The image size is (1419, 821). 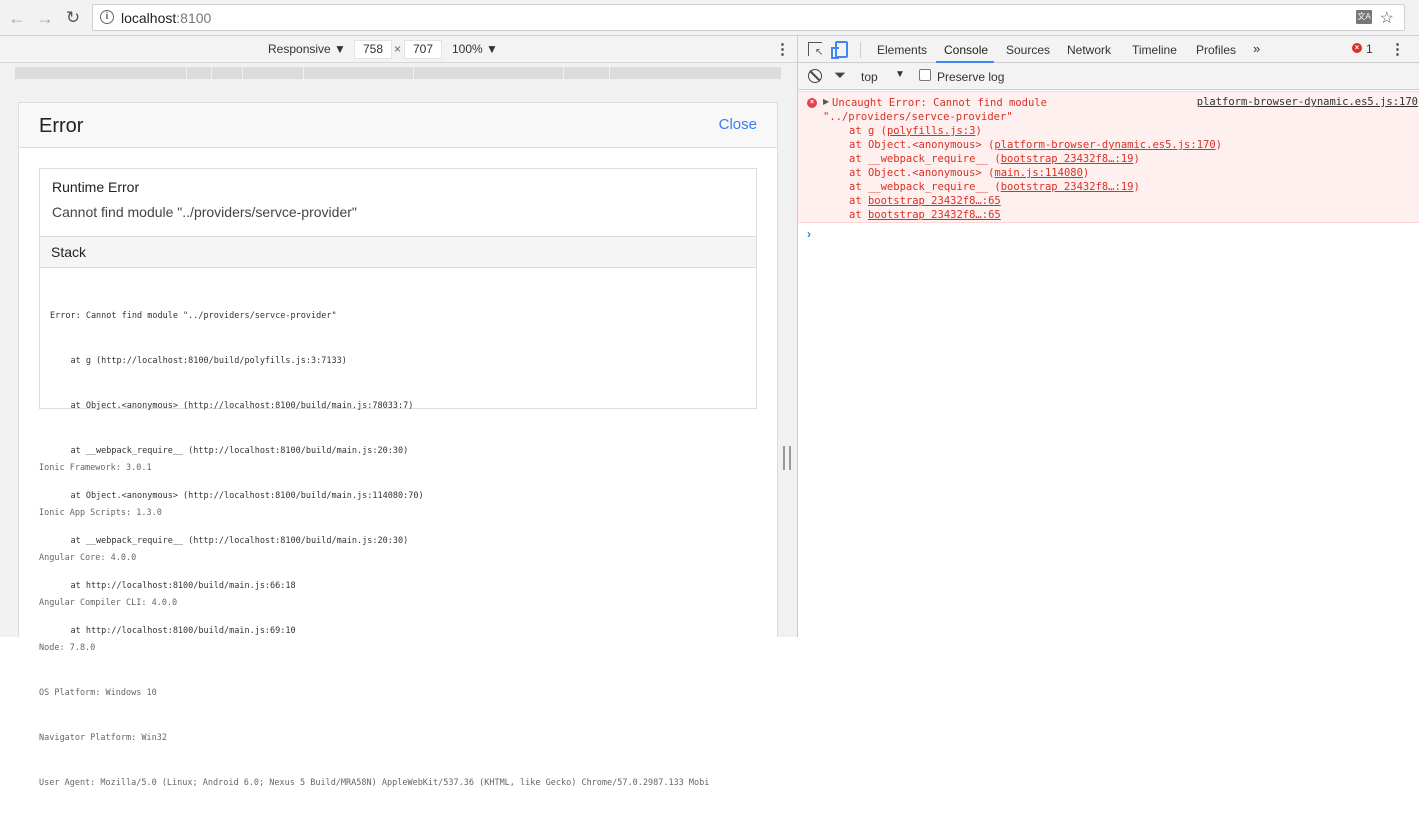 I want to click on console-source-link: platform-browser-dynamic.es5.js:170, so click(x=1307, y=102).